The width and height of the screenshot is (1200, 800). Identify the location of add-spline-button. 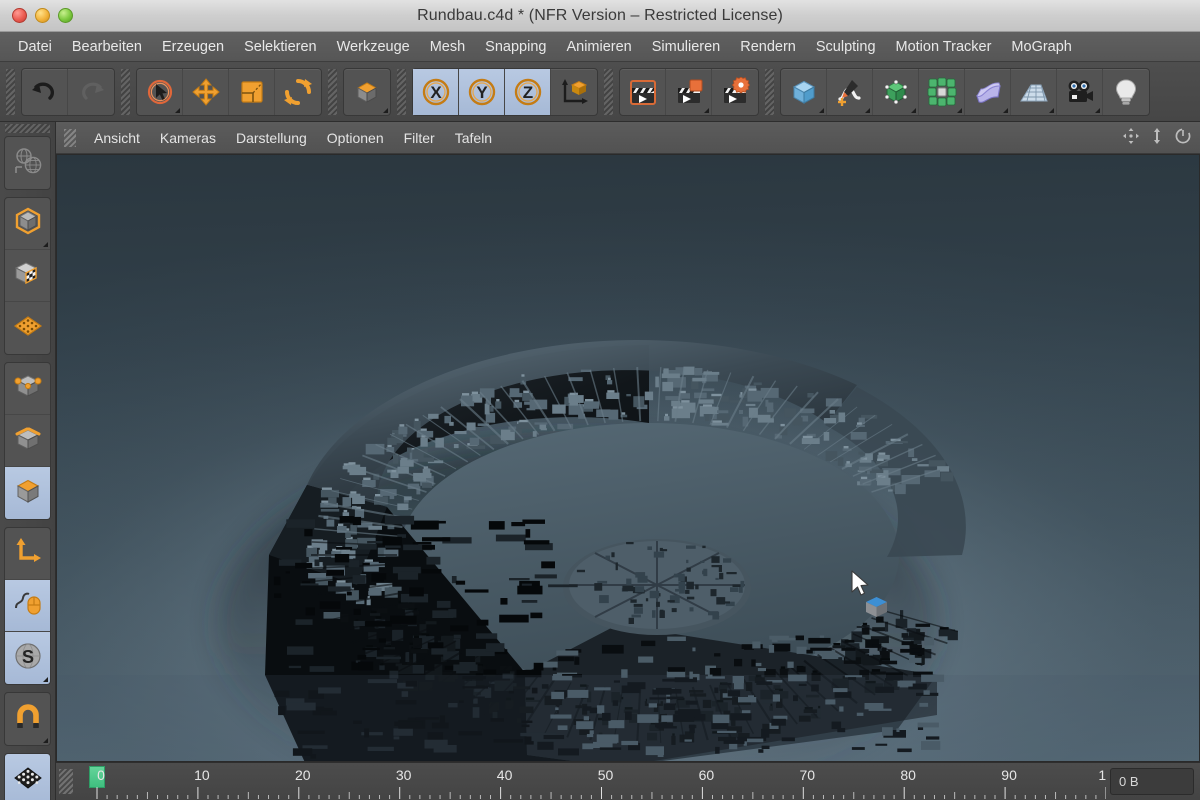
(850, 91).